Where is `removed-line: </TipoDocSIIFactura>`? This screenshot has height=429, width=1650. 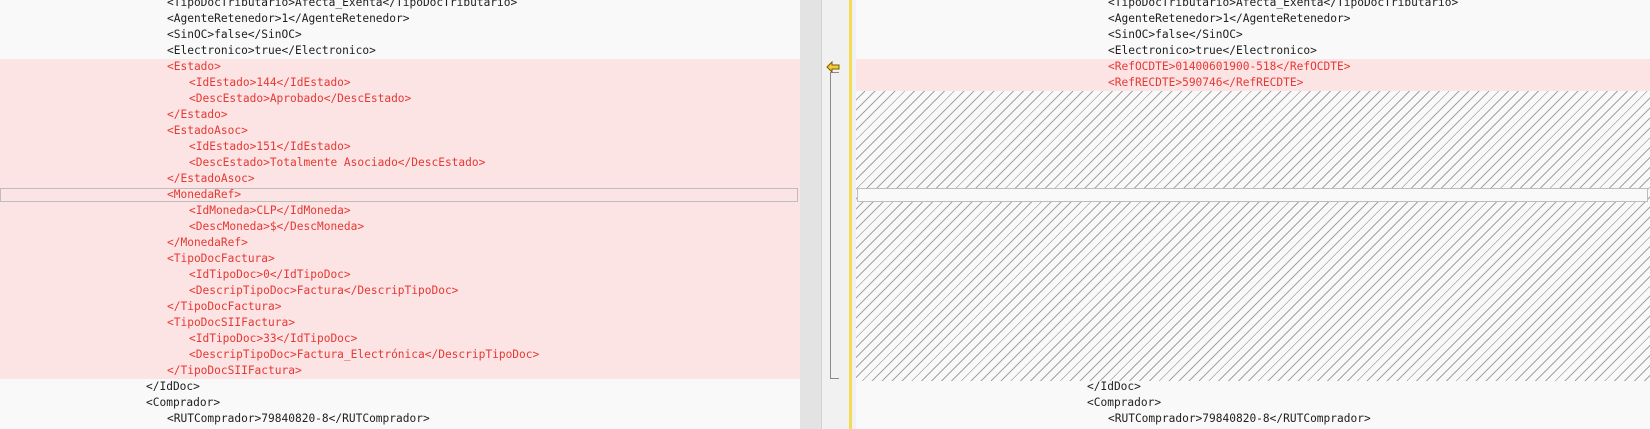 removed-line: </TipoDocSIIFactura> is located at coordinates (400, 371).